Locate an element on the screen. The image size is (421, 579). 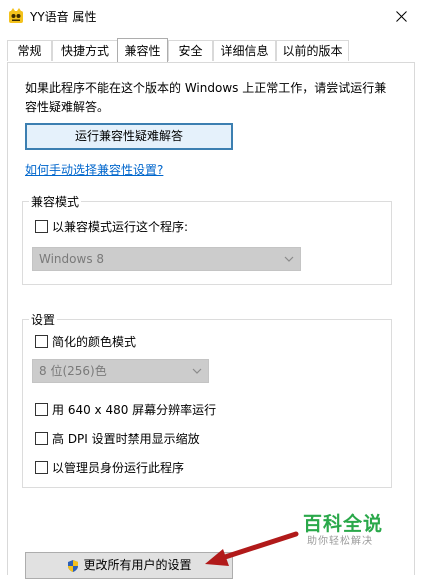
annotation-arrow is located at coordinates (252, 548).